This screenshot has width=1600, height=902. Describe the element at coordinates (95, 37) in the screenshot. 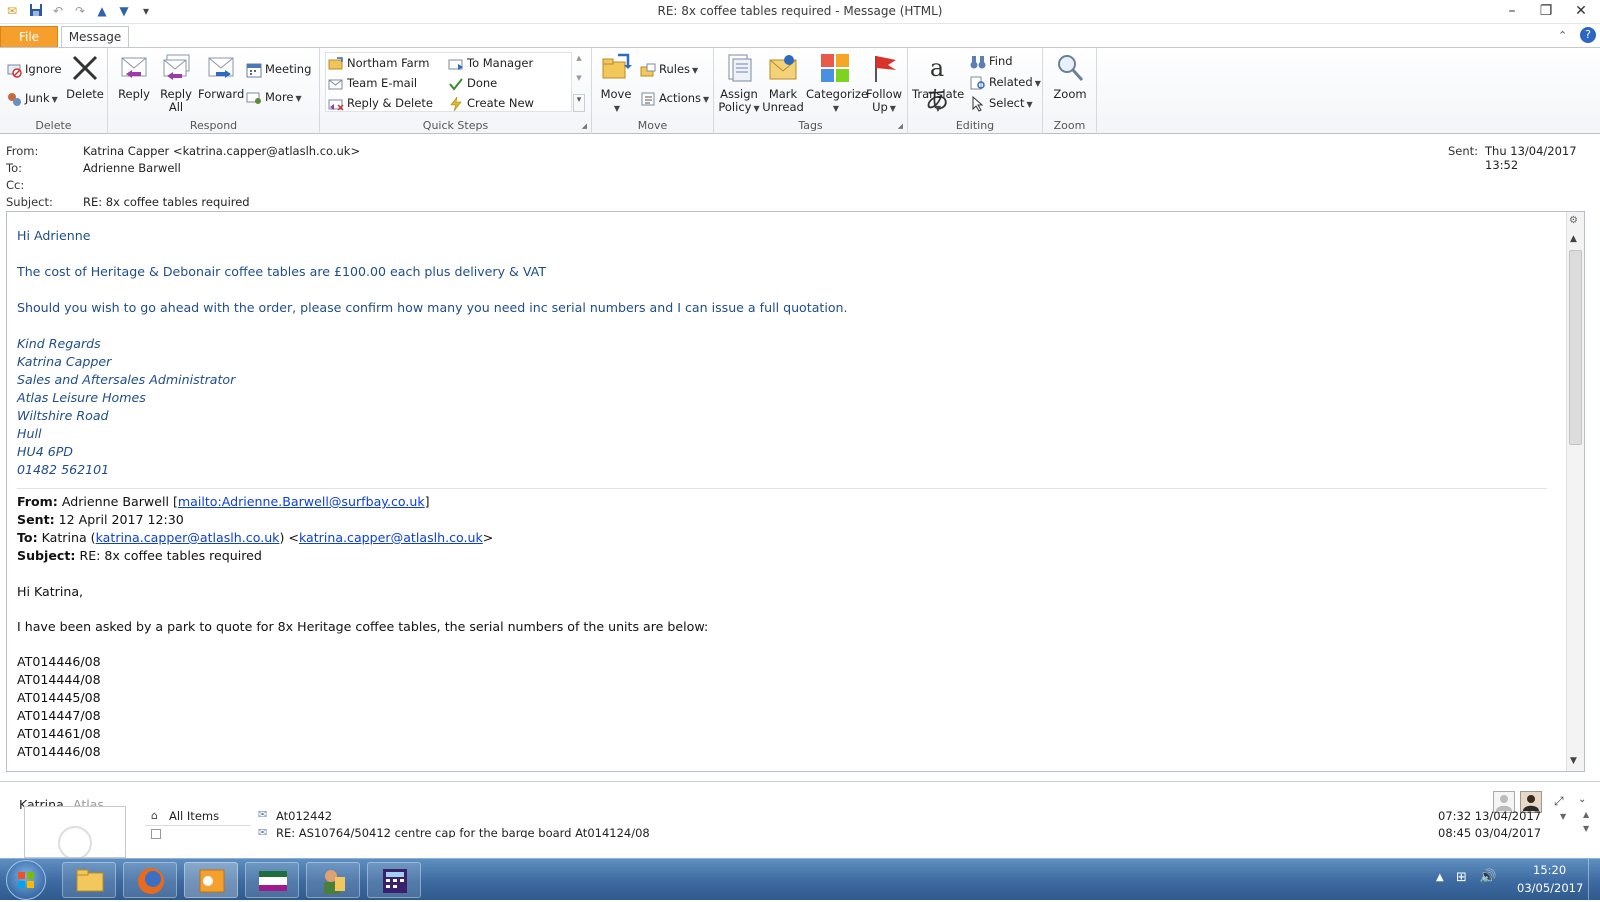

I see `tab-message: Message` at that location.